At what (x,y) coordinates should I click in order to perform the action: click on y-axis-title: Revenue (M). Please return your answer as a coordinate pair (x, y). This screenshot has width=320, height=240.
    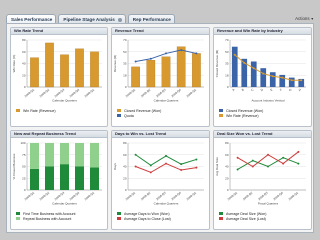
    Looking at the image, I should click on (115, 63).